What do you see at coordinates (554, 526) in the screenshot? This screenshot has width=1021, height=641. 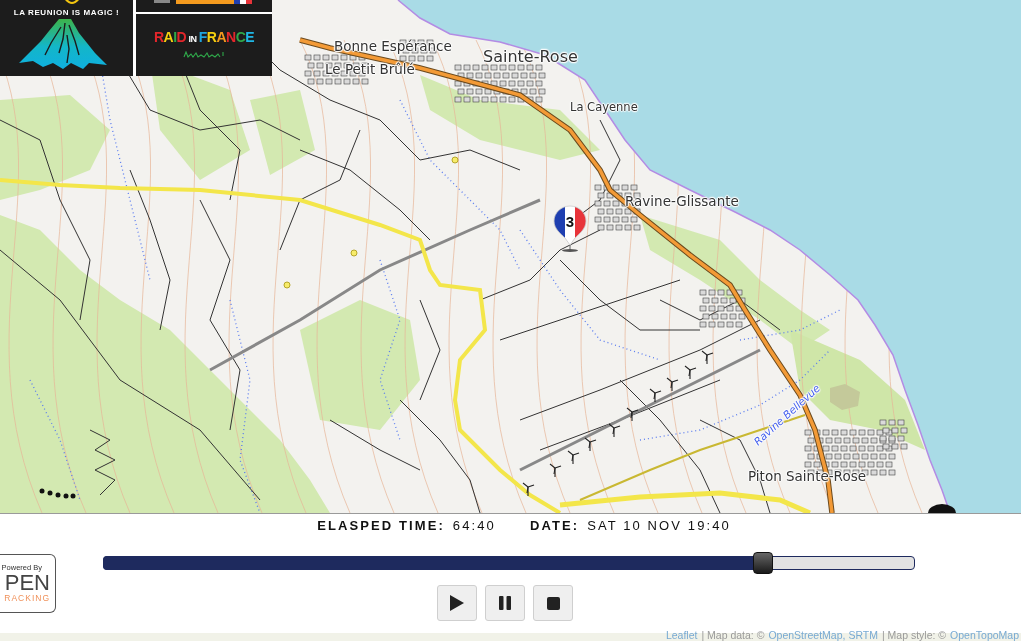 I see `date-label: DATE:` at bounding box center [554, 526].